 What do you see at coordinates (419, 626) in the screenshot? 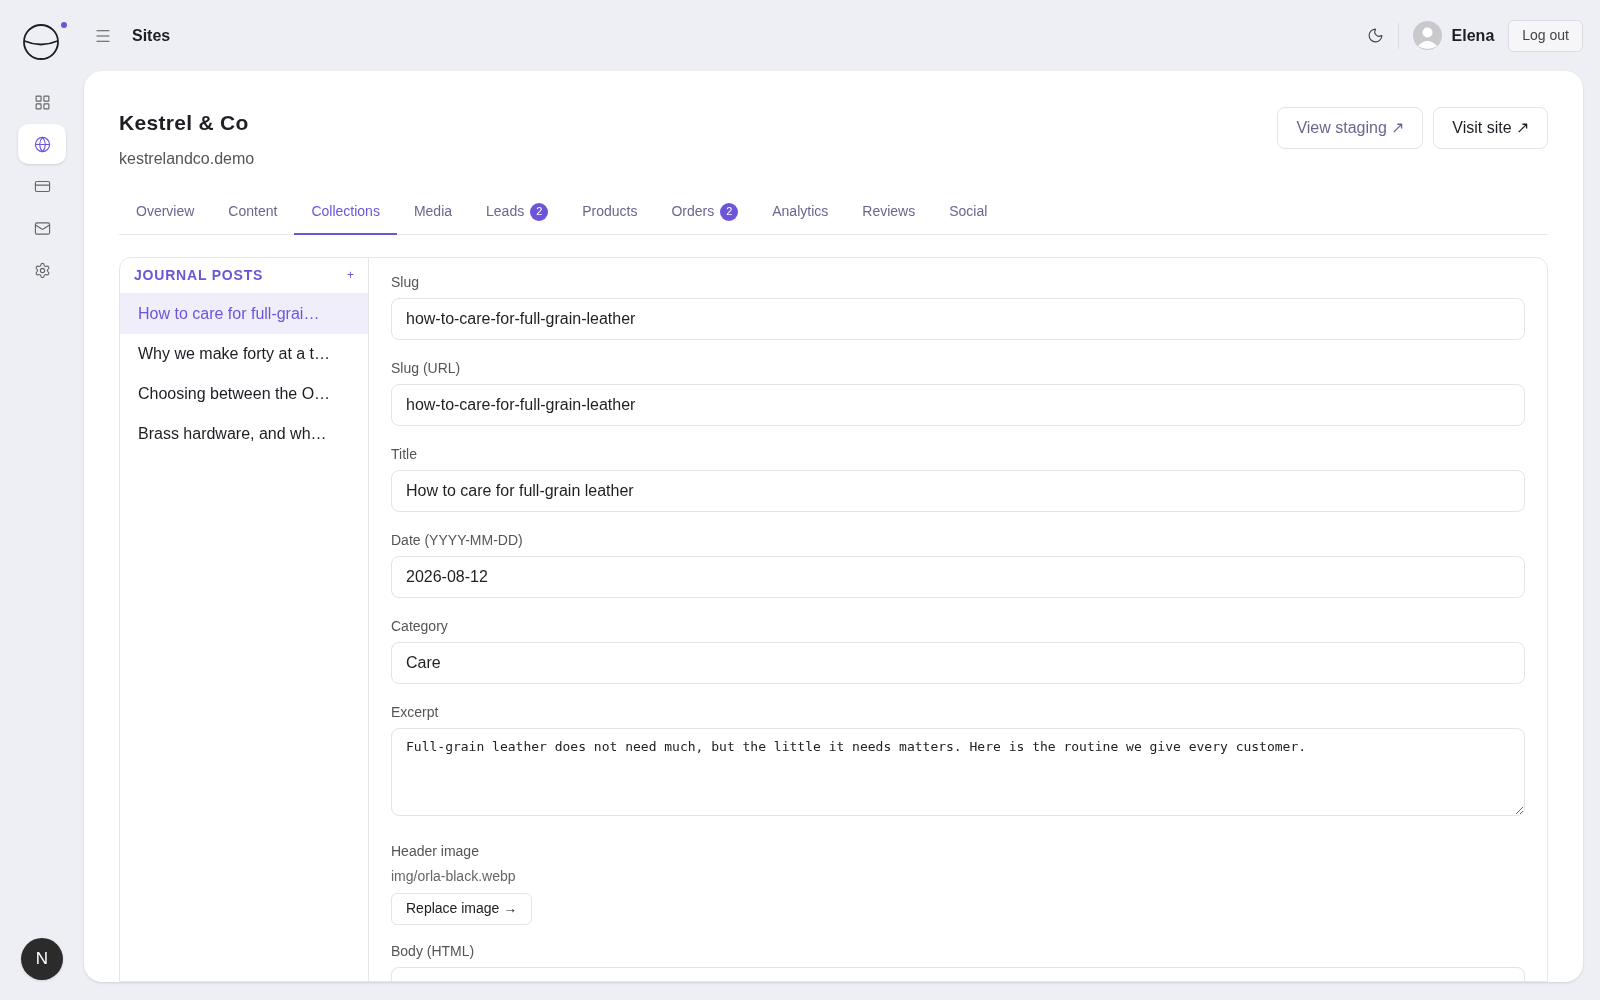
I see `field-label: Category` at bounding box center [419, 626].